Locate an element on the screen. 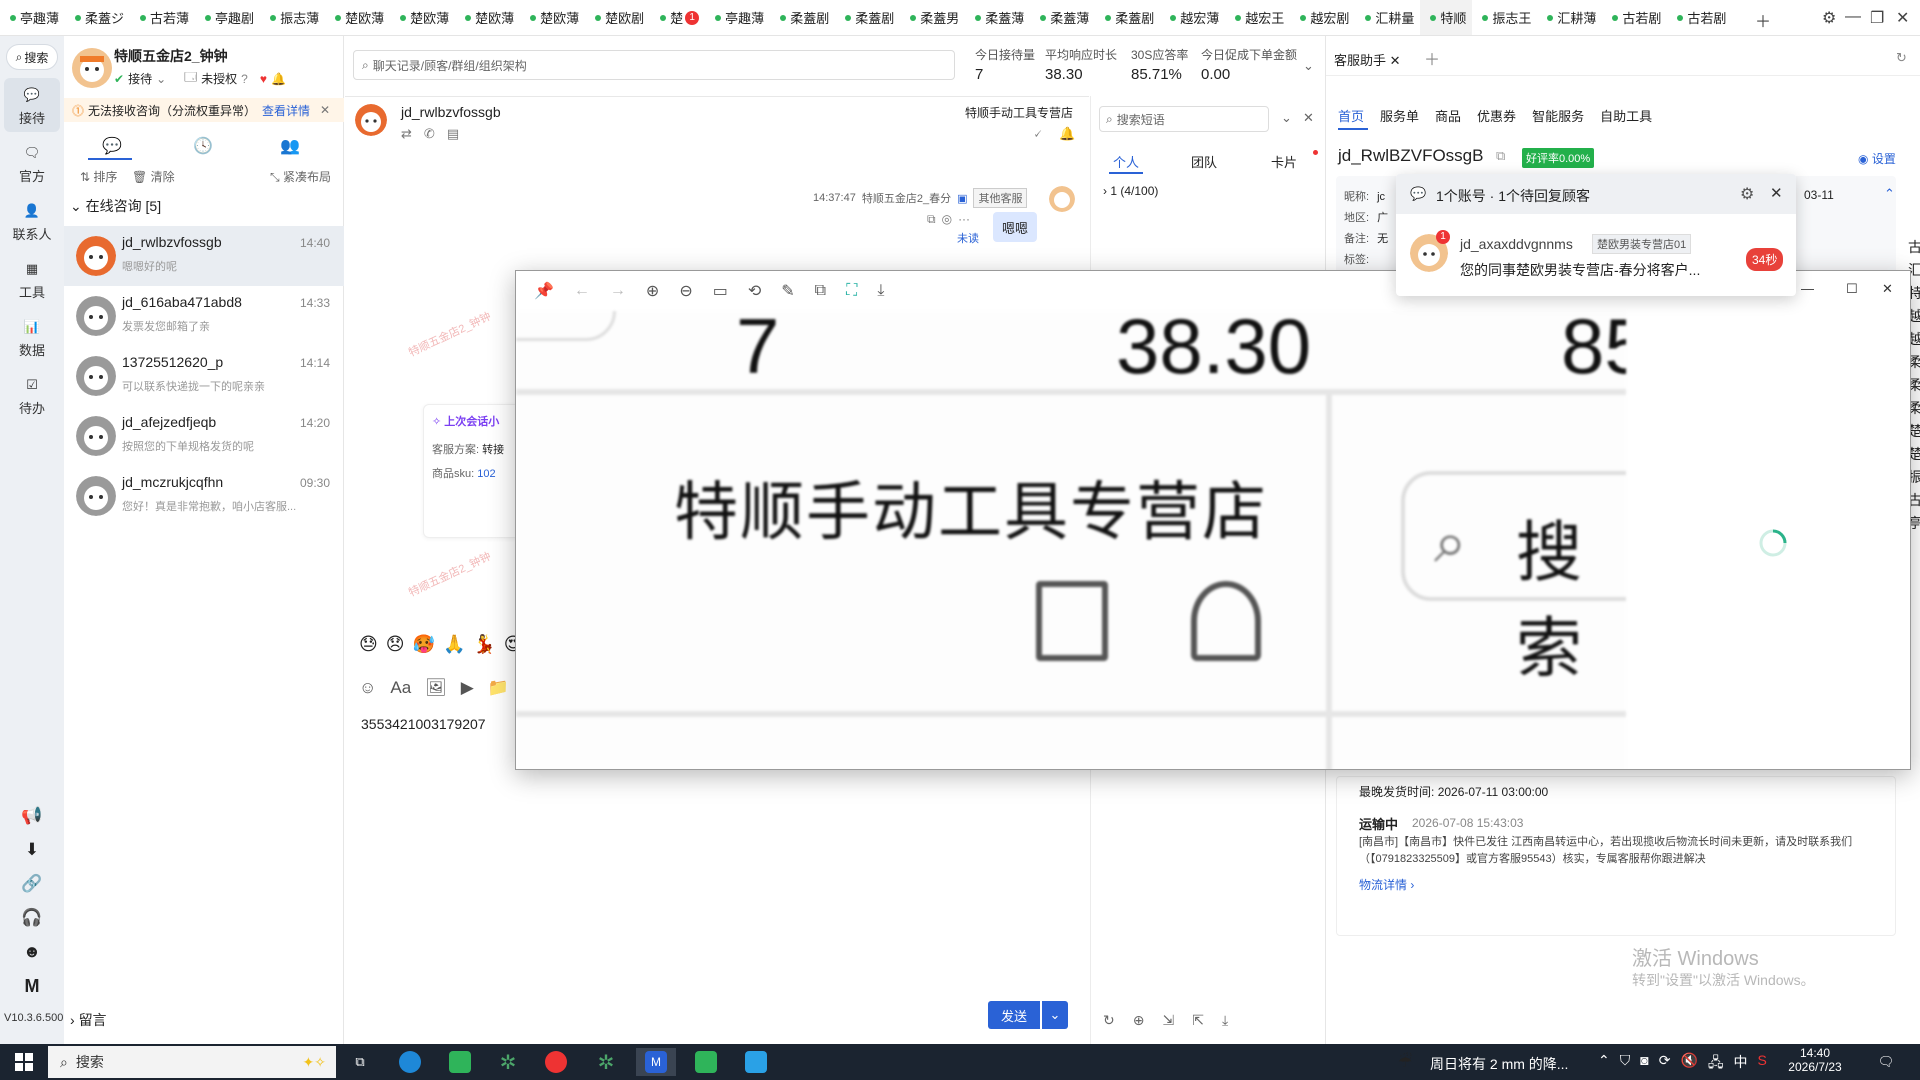 Image resolution: width=1920 pixels, height=1080 pixels. more-icon: ··· is located at coordinates (964, 219).